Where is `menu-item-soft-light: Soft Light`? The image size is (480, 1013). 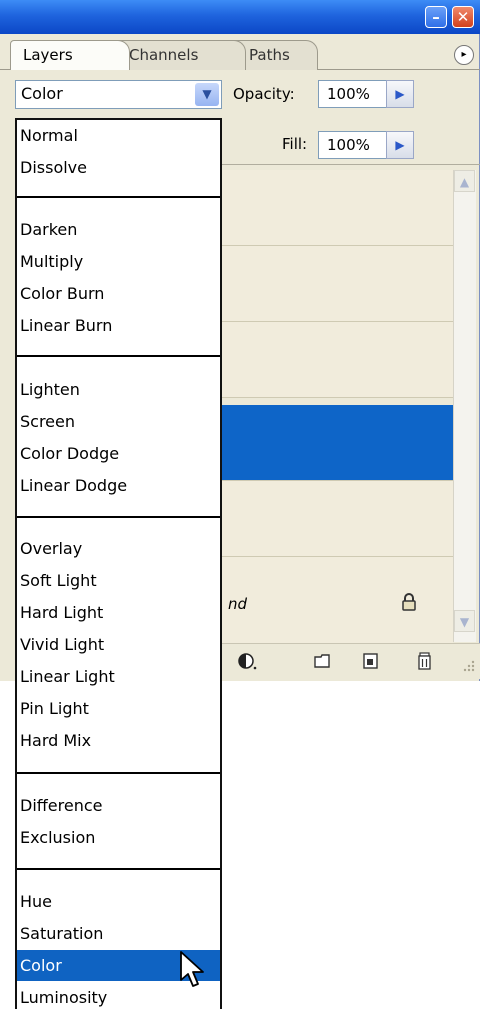
menu-item-soft-light: Soft Light is located at coordinates (118, 580).